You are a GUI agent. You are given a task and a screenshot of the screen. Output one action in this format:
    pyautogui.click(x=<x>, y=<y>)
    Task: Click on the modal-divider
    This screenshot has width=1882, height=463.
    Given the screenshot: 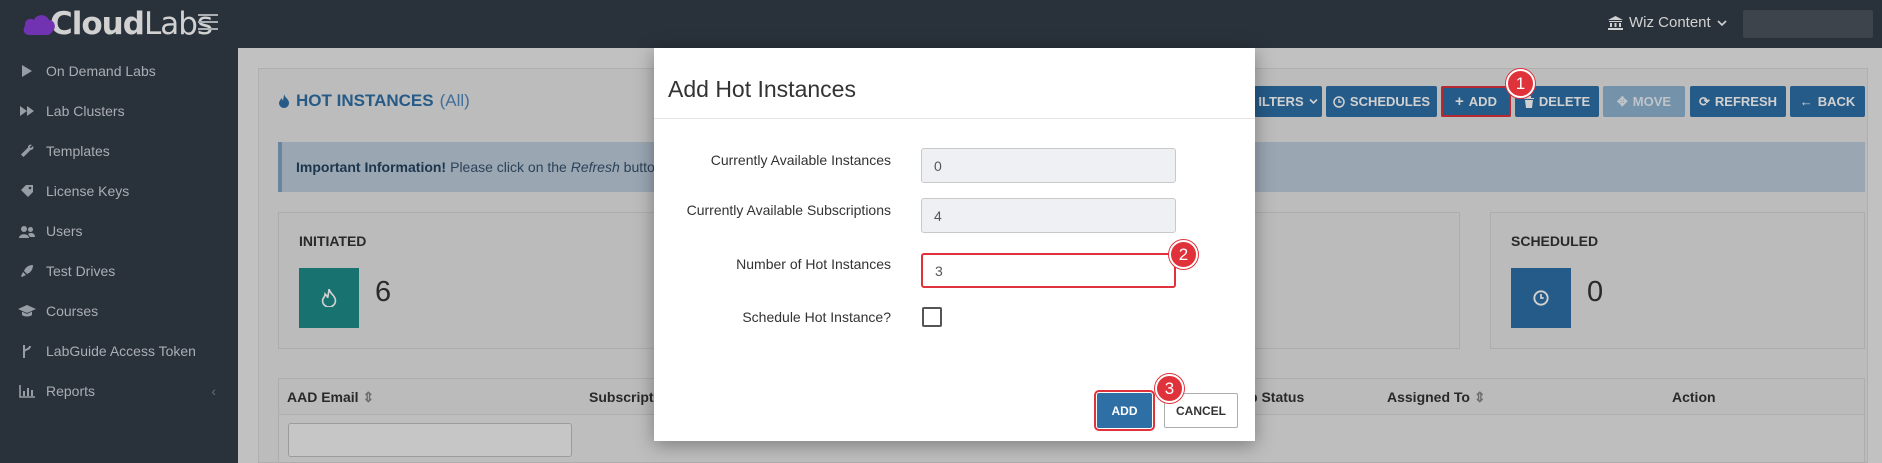 What is the action you would take?
    pyautogui.click(x=954, y=118)
    